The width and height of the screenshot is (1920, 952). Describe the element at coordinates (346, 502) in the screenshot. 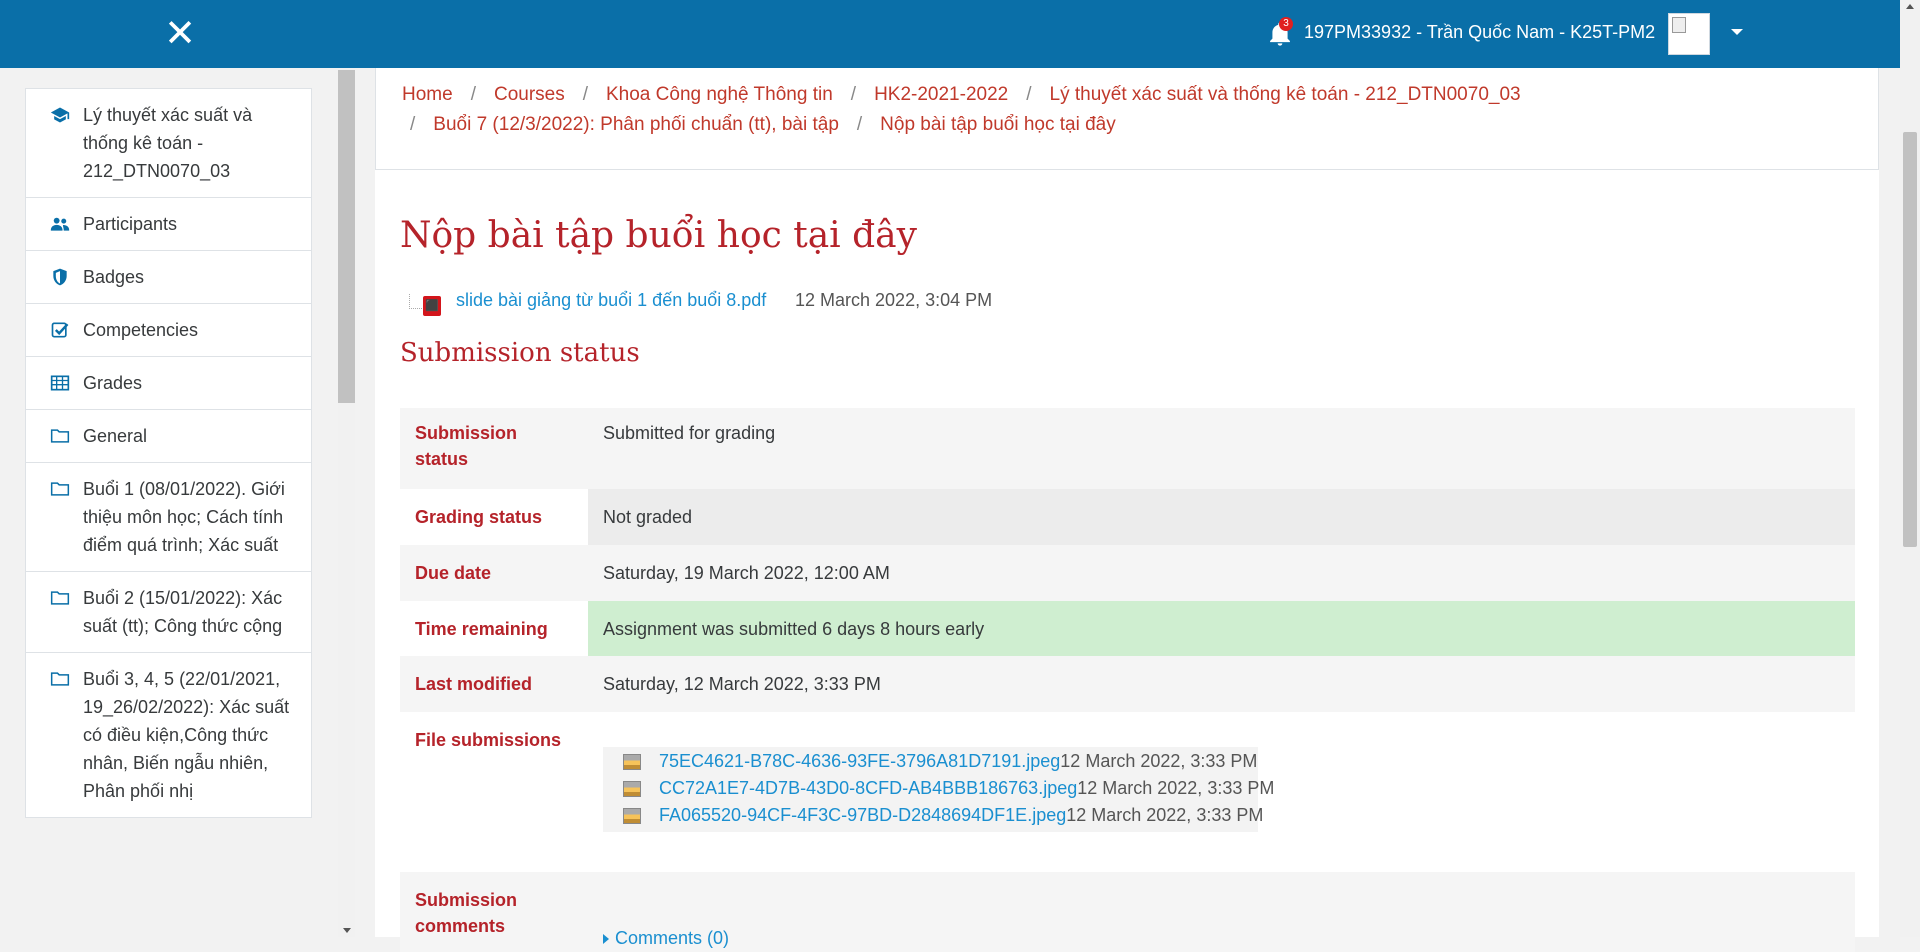

I see `drawer-scrollbar` at that location.